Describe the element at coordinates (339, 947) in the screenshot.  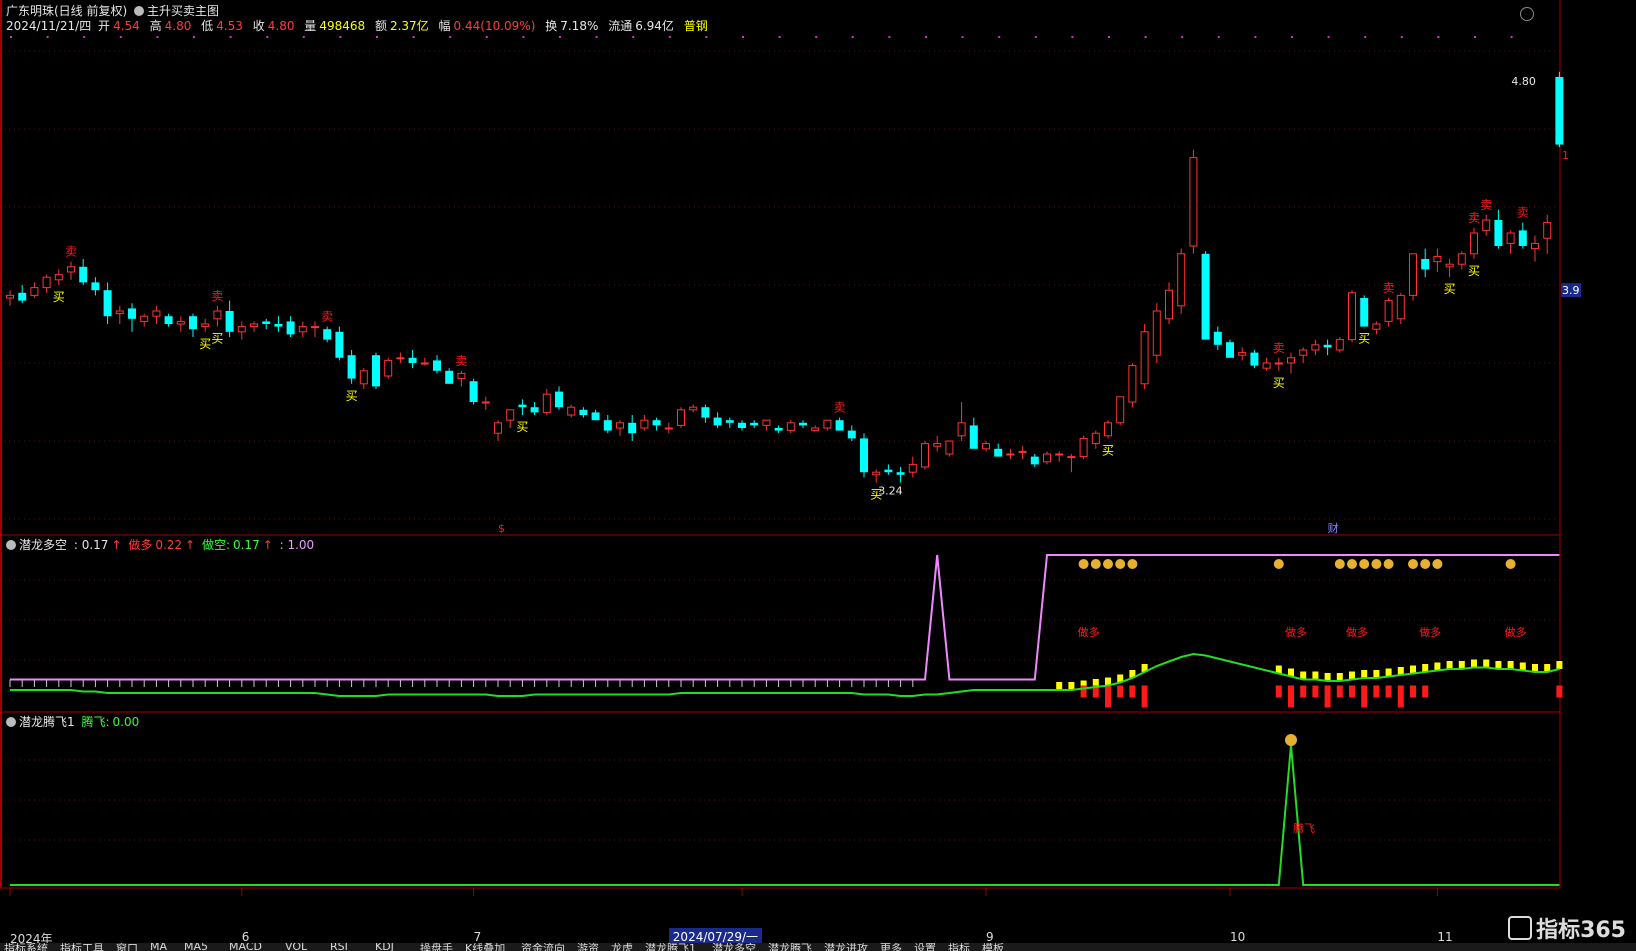
I see `tab-item: RSI` at that location.